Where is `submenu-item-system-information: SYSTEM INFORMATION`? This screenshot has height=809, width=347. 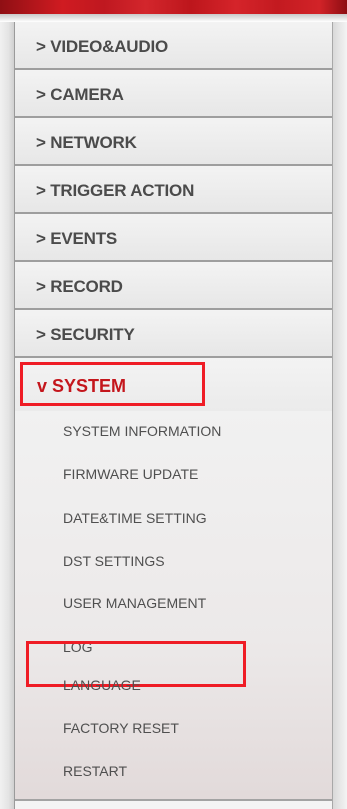 submenu-item-system-information: SYSTEM INFORMATION is located at coordinates (142, 431).